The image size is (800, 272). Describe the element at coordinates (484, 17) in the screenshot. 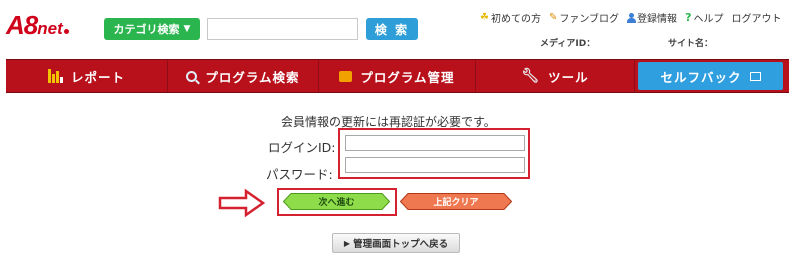

I see `sprout-icon: ☘` at that location.